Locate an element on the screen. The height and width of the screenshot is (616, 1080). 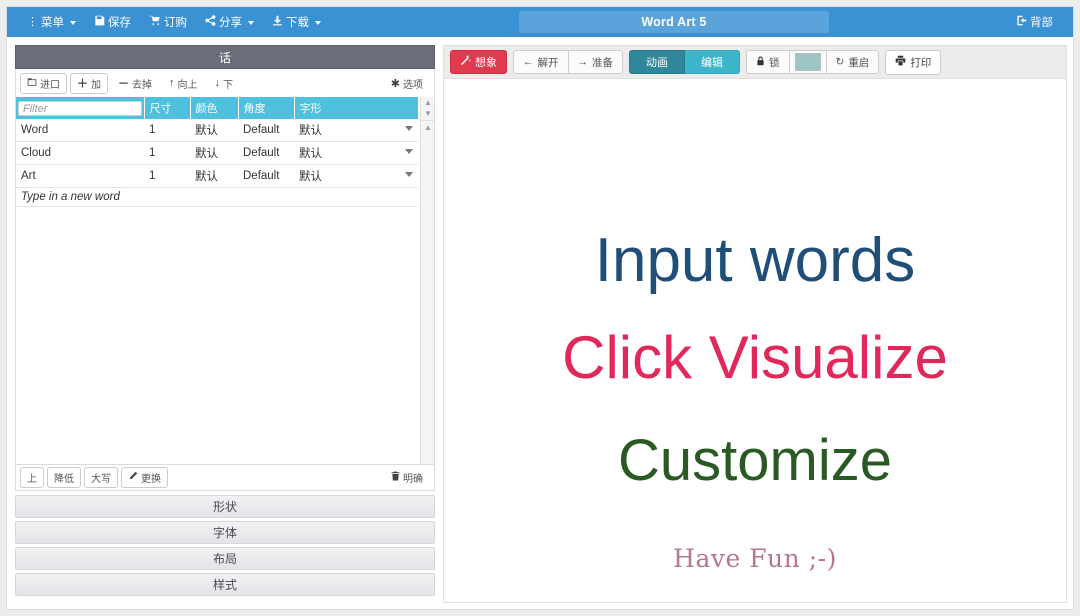
options-button-label: 选项 is located at coordinates (413, 85).